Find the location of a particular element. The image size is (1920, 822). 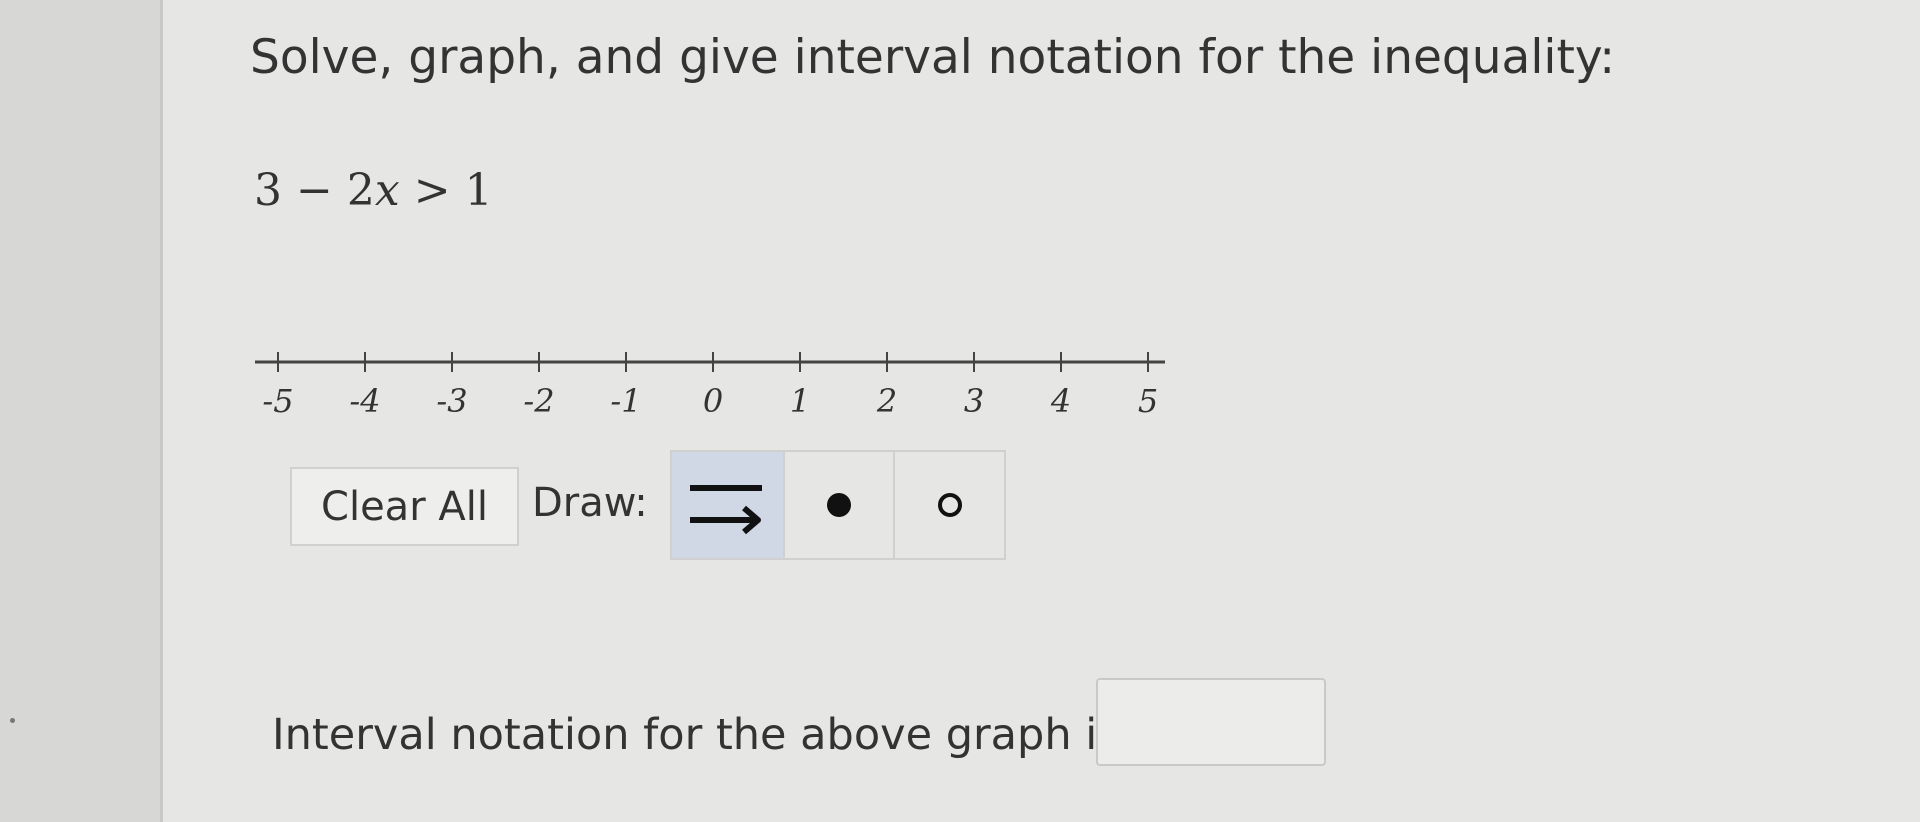

filled-circle-icon is located at coordinates (838, 505).